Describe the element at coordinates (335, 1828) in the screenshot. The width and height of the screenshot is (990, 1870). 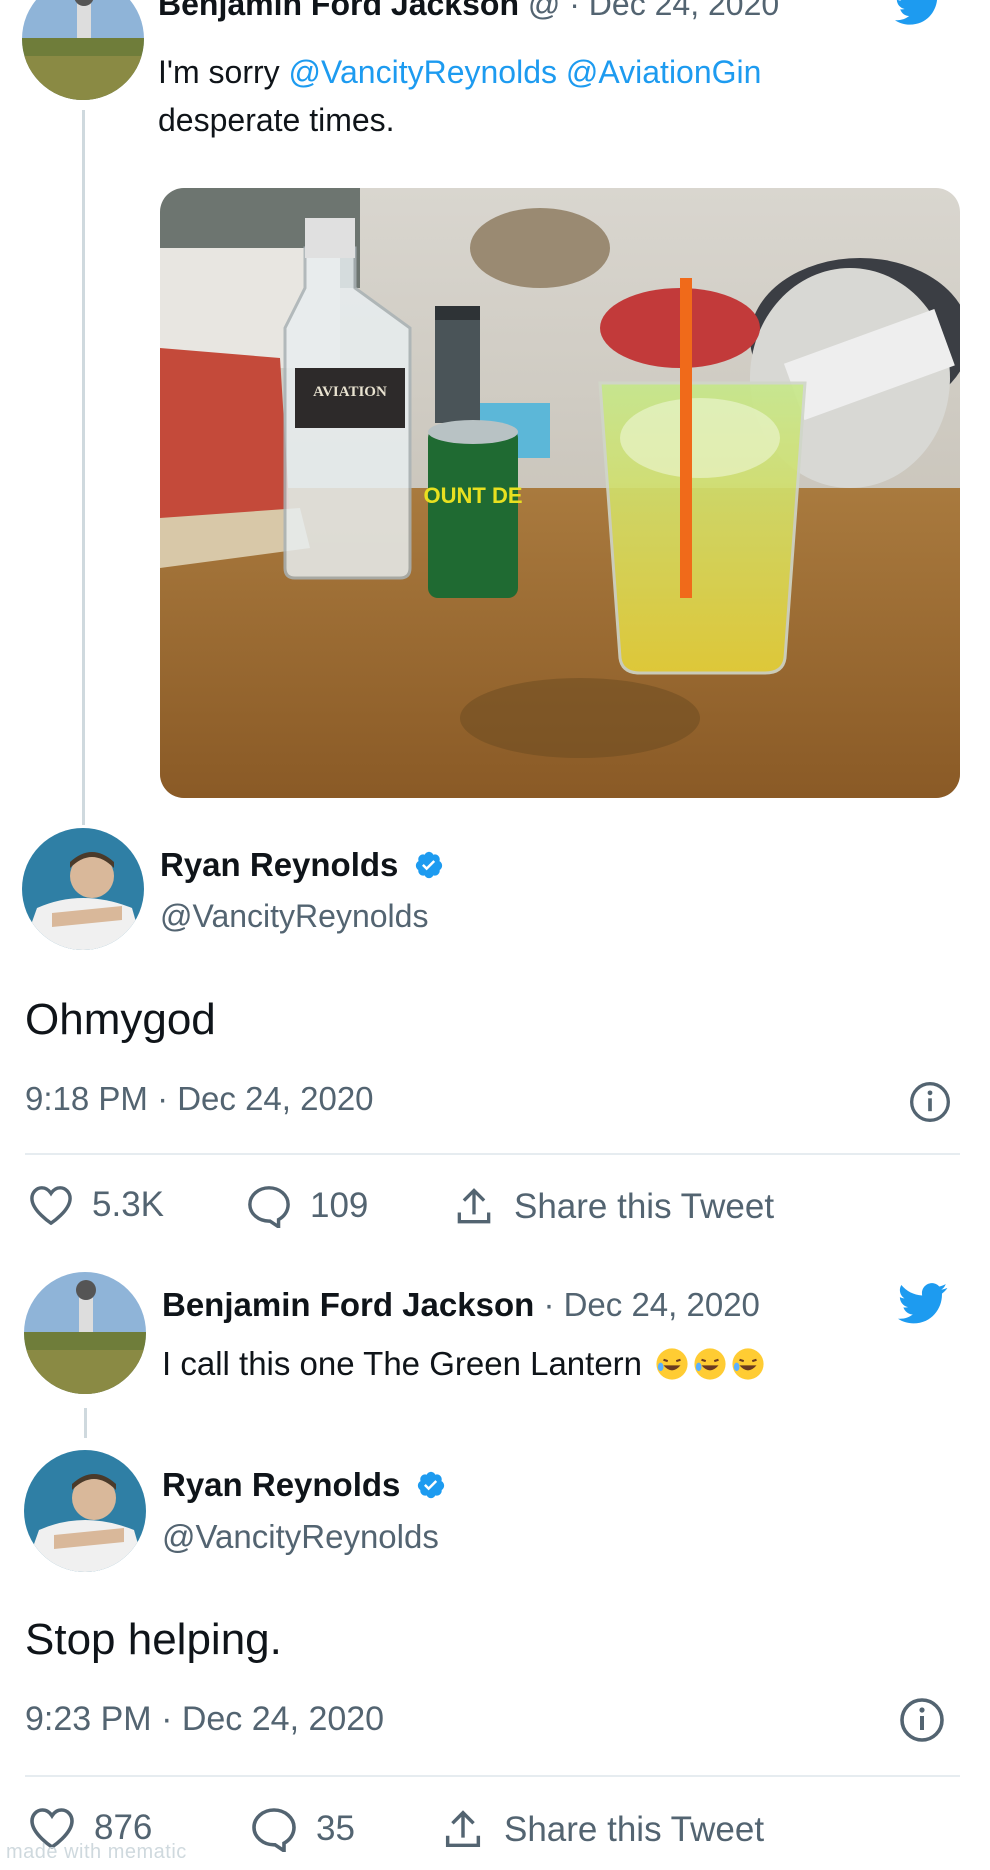
I see `reply-count: 35` at that location.